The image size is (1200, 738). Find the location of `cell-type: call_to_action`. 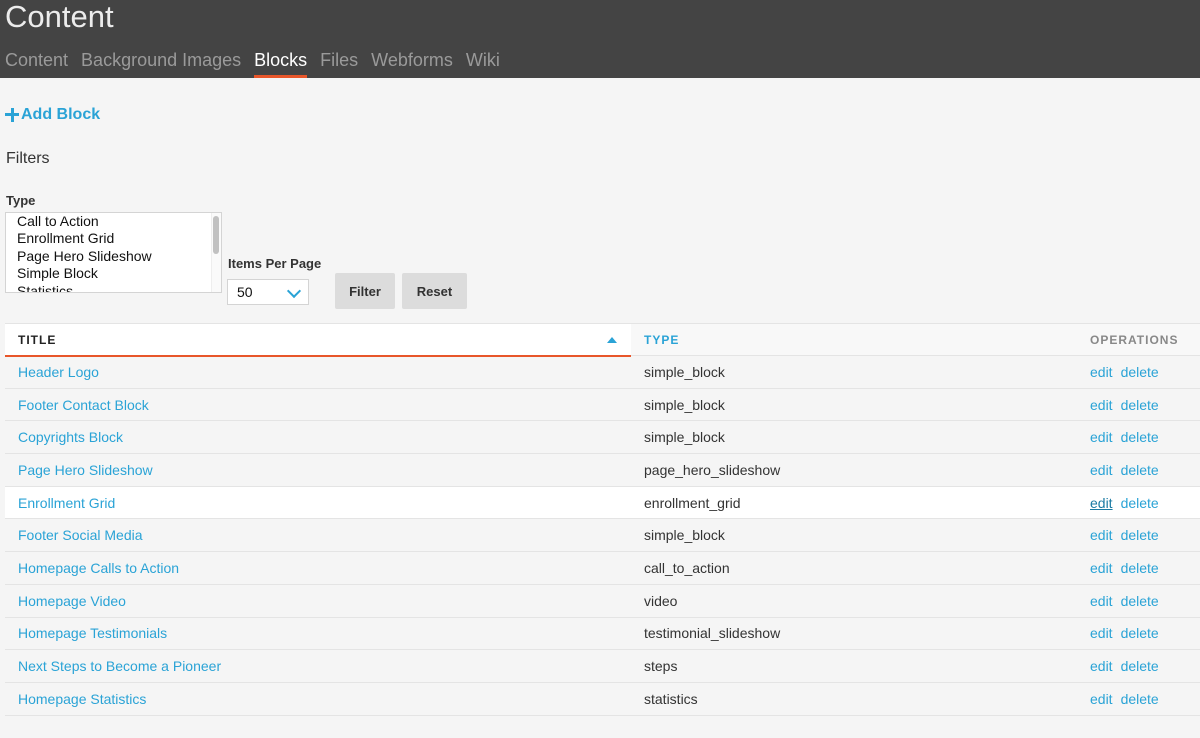

cell-type: call_to_action is located at coordinates (687, 567).